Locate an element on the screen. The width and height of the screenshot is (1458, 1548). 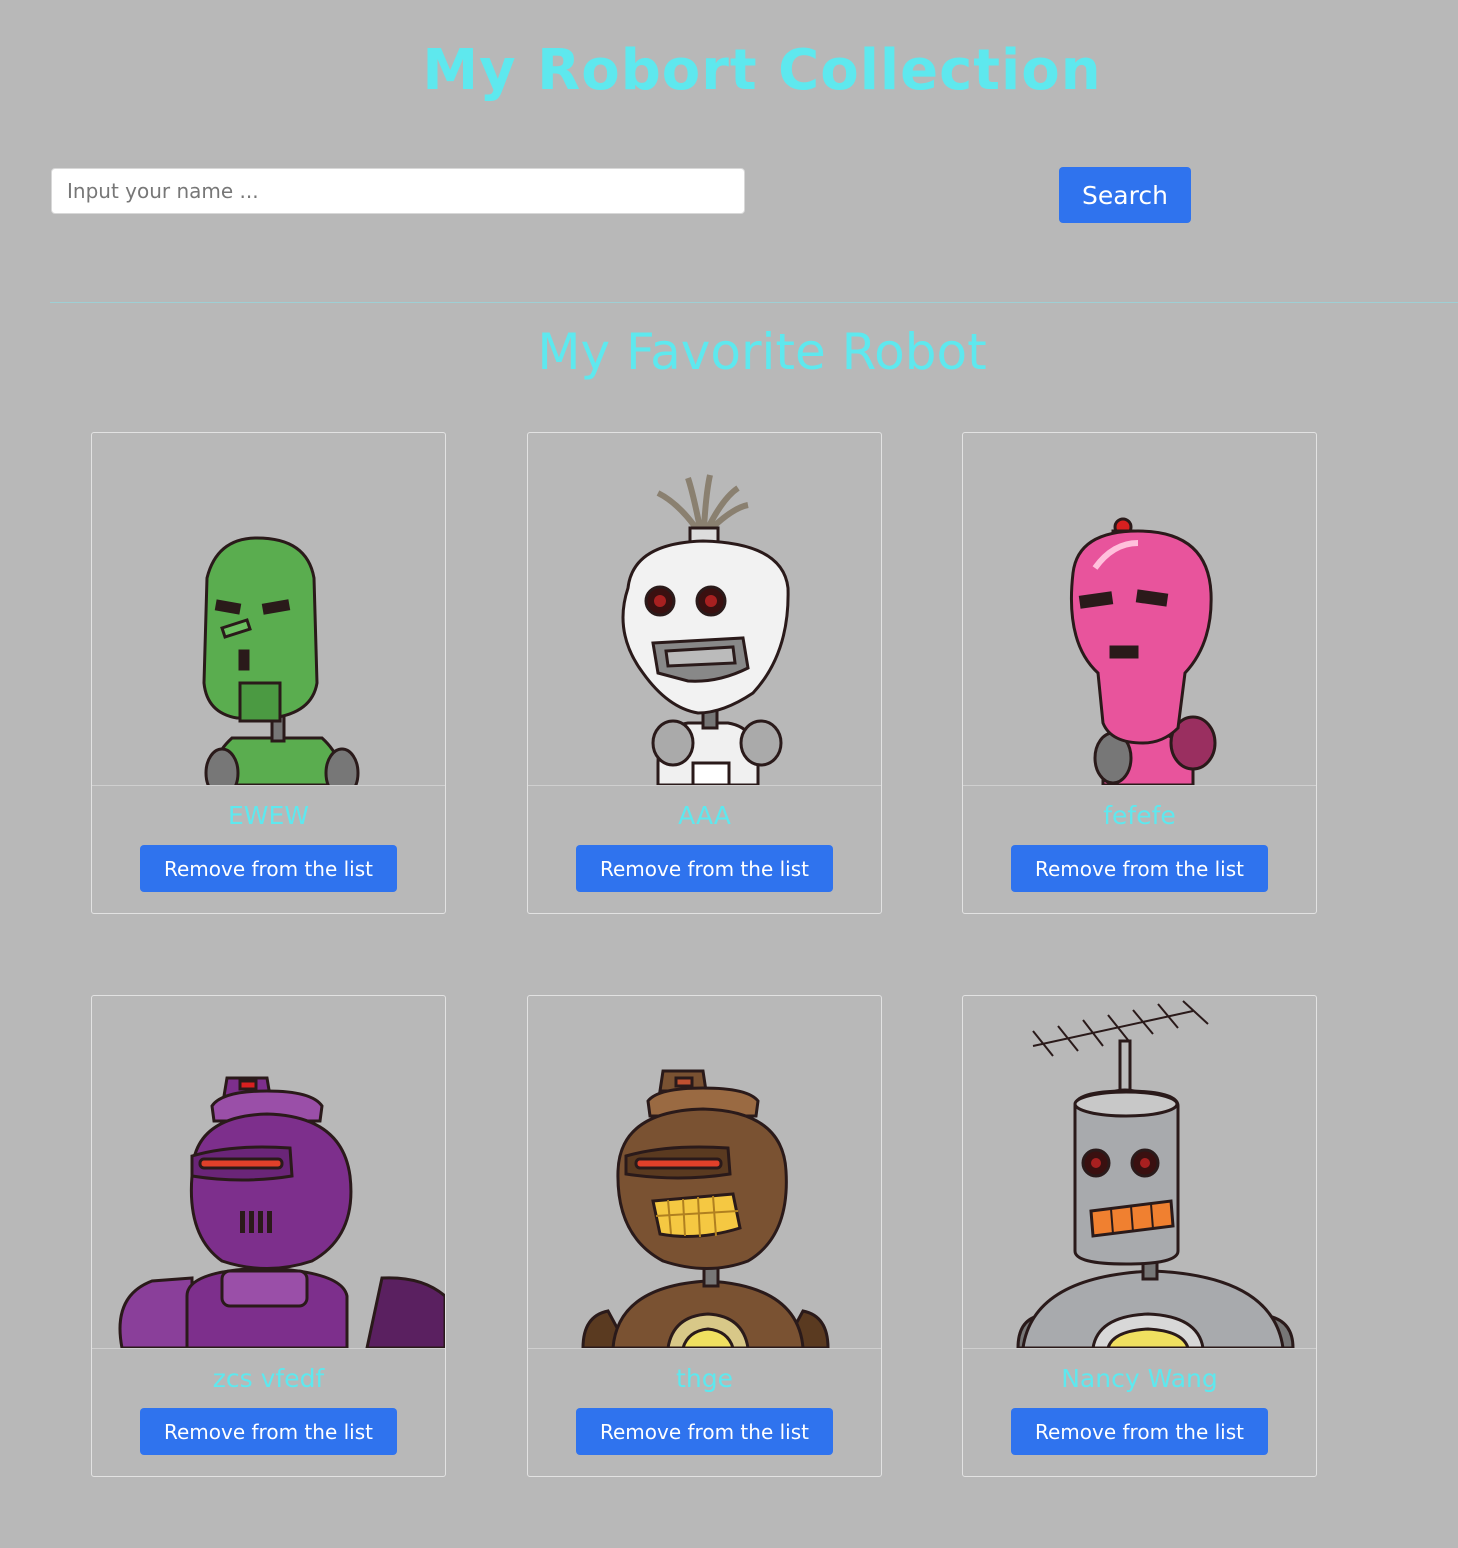
robot-name: AAA is located at coordinates (704, 815).